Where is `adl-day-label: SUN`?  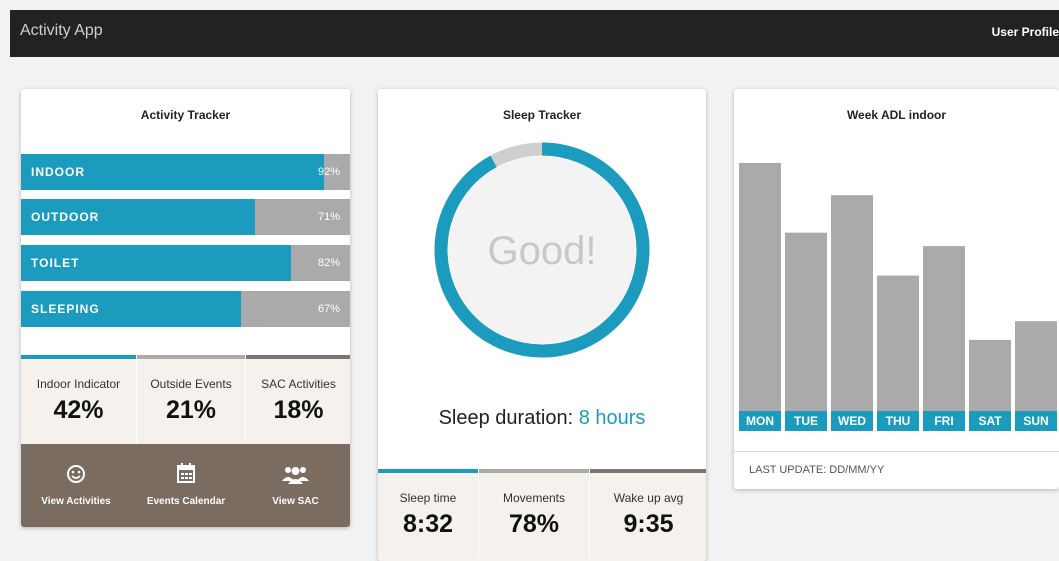 adl-day-label: SUN is located at coordinates (1035, 421).